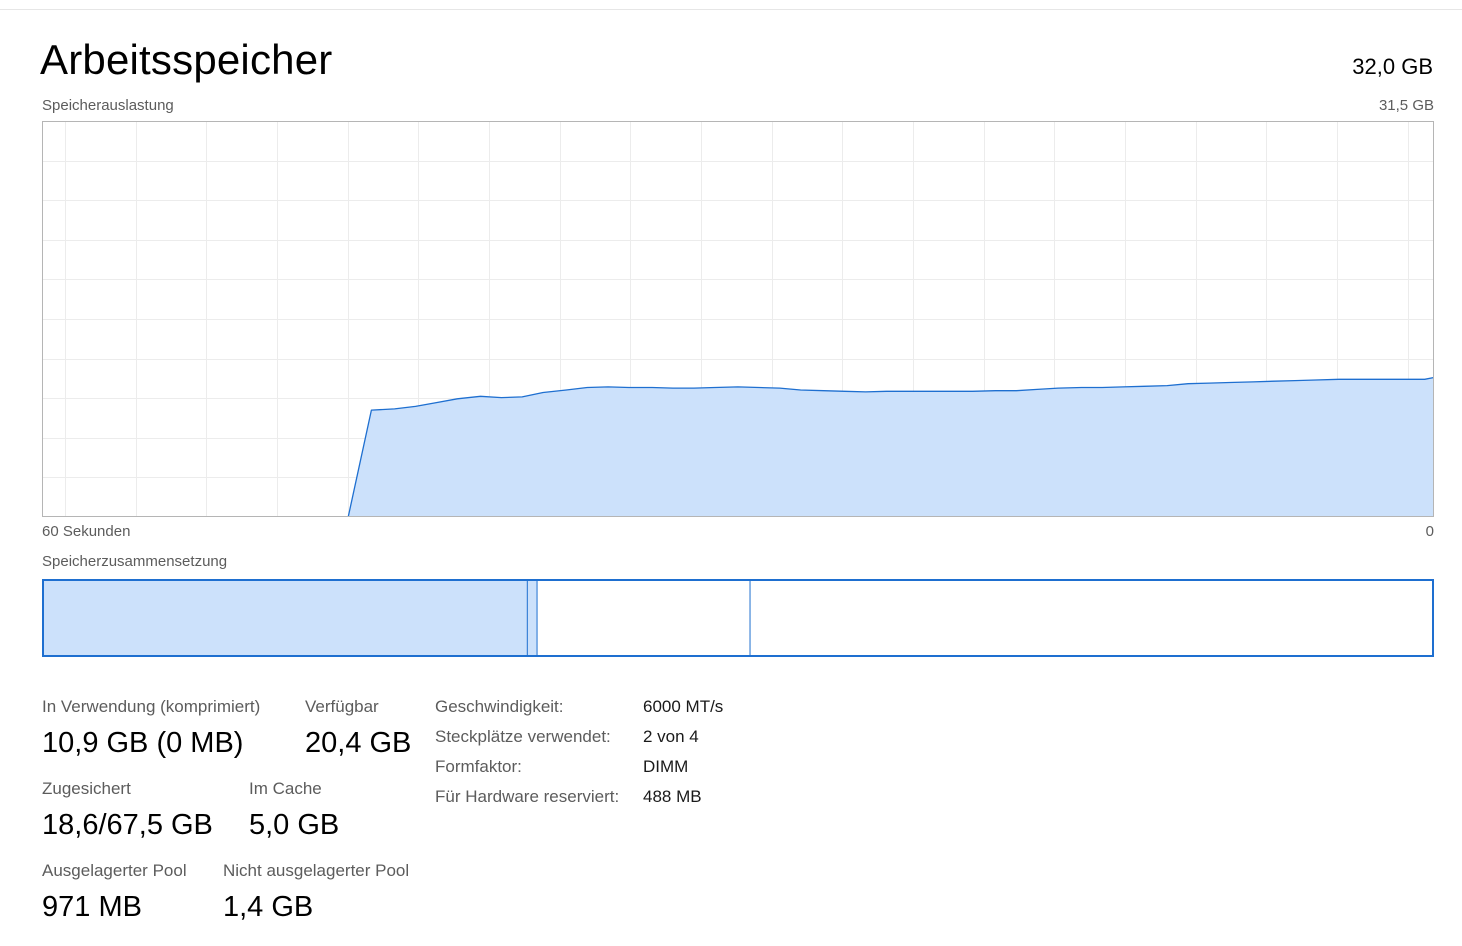 The image size is (1462, 946). I want to click on page-title: Arbeitsspeicher, so click(186, 59).